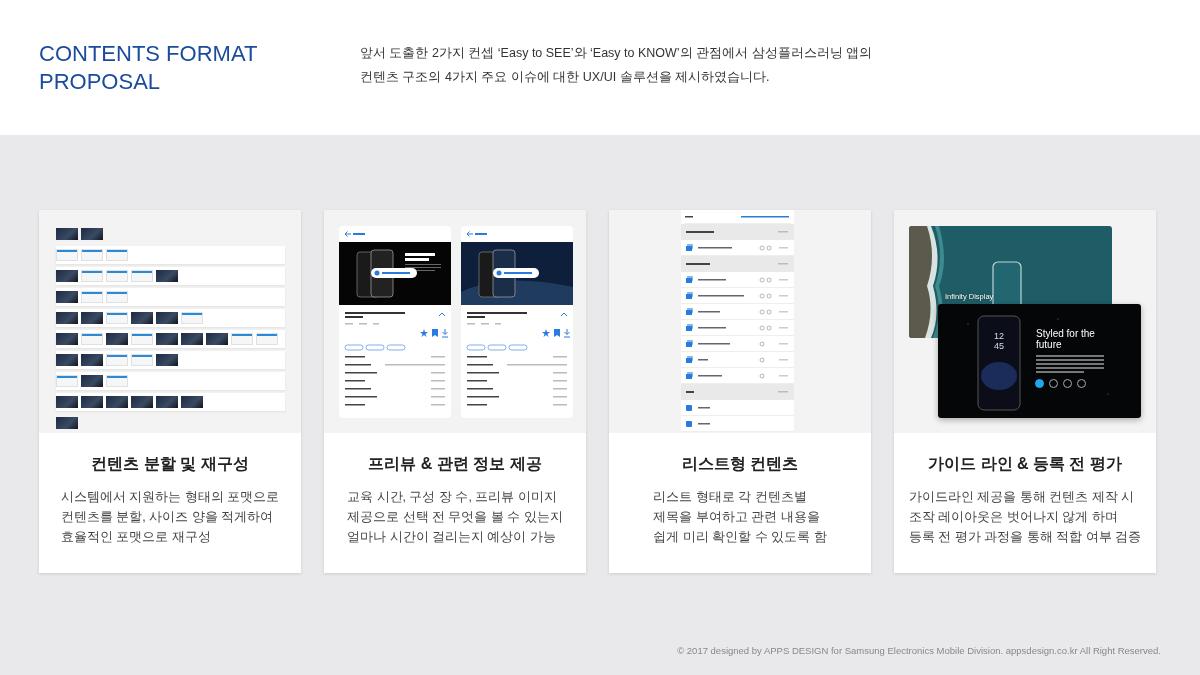 The width and height of the screenshot is (1200, 675). What do you see at coordinates (1025, 517) in the screenshot?
I see `card-description: 가이드라인 제공을 통해 컨텐츠 제작 시 조작 레이아웃은 벗어나지 않게 하며 등록 전 평가 과정을 통해 적합 여부 검증` at bounding box center [1025, 517].